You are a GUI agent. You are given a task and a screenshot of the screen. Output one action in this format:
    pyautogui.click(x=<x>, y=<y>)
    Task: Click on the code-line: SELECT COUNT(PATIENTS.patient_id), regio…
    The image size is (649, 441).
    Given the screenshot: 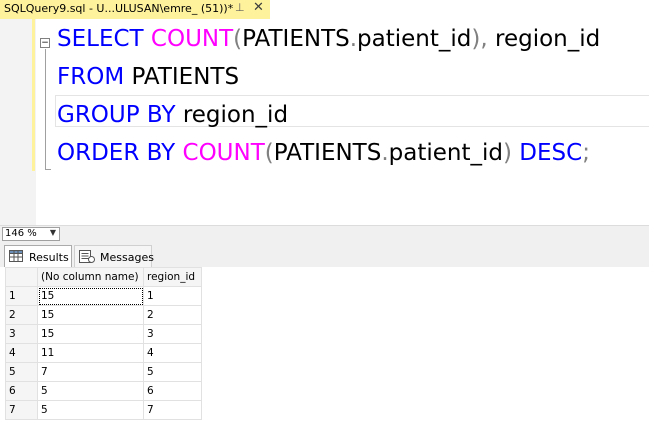 What is the action you would take?
    pyautogui.click(x=328, y=39)
    